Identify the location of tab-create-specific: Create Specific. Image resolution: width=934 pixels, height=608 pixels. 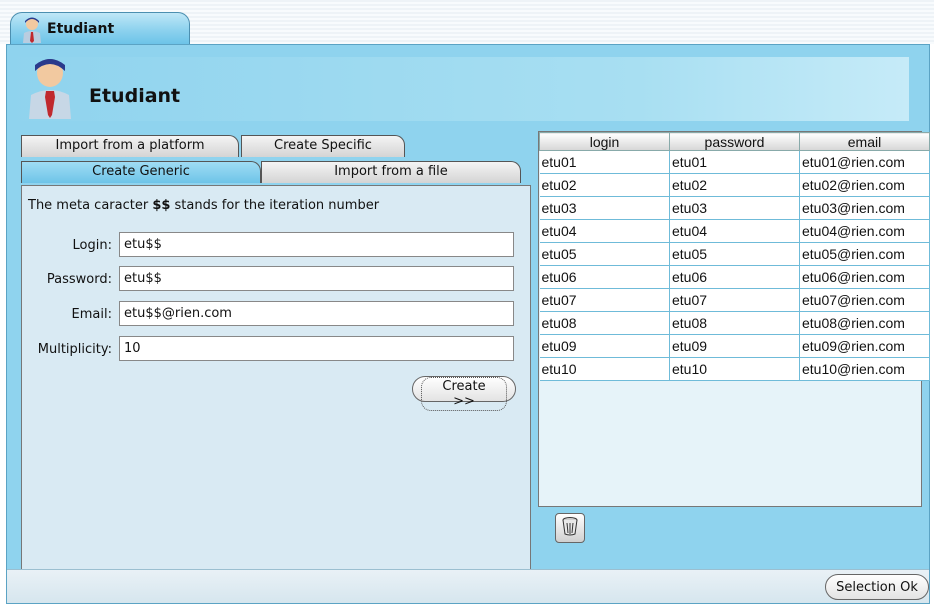
(323, 146).